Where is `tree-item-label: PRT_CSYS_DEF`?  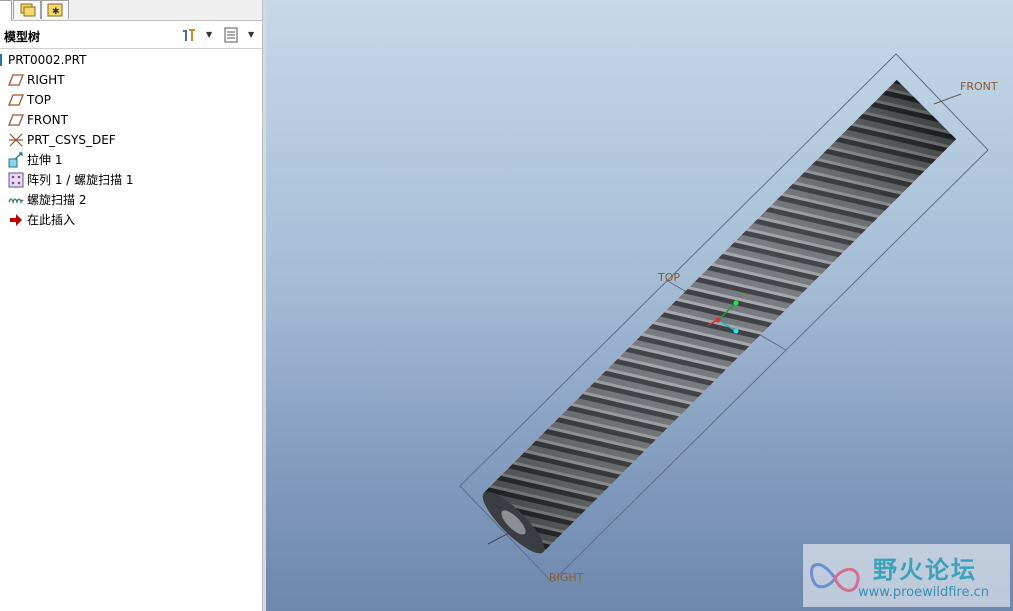
tree-item-label: PRT_CSYS_DEF is located at coordinates (71, 140).